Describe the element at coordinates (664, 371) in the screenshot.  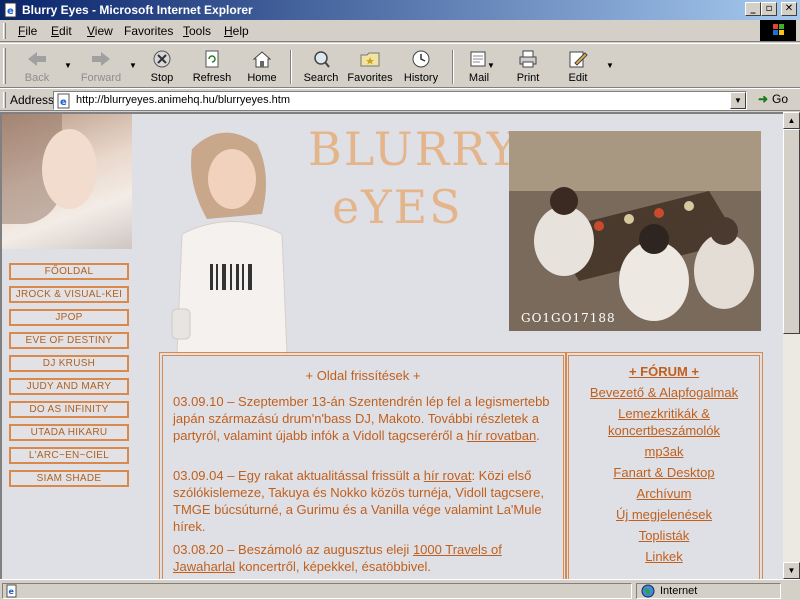
I see `forum-heading-link: + FÓRUM +` at that location.